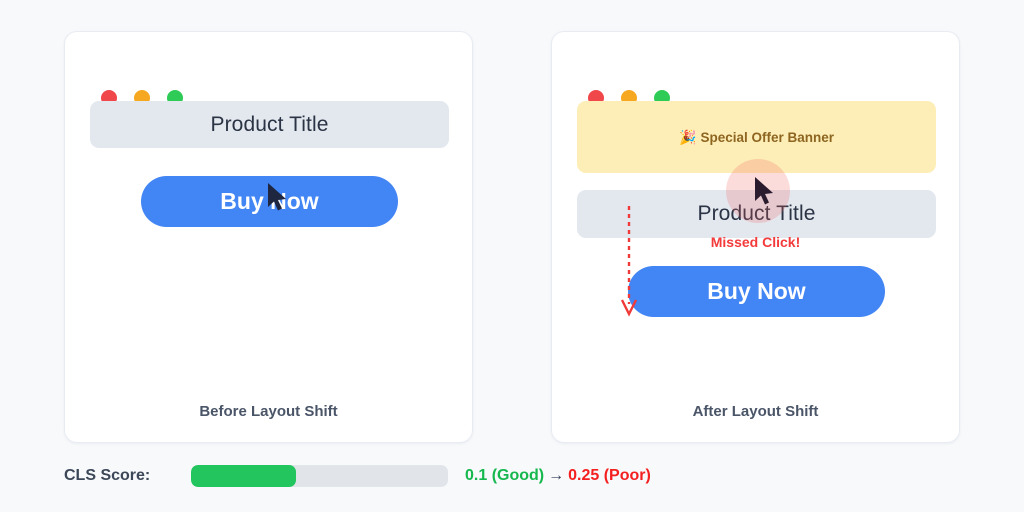 The width and height of the screenshot is (1024, 512). Describe the element at coordinates (505, 475) in the screenshot. I see `cls-before-value: 0.1 (Good)` at that location.